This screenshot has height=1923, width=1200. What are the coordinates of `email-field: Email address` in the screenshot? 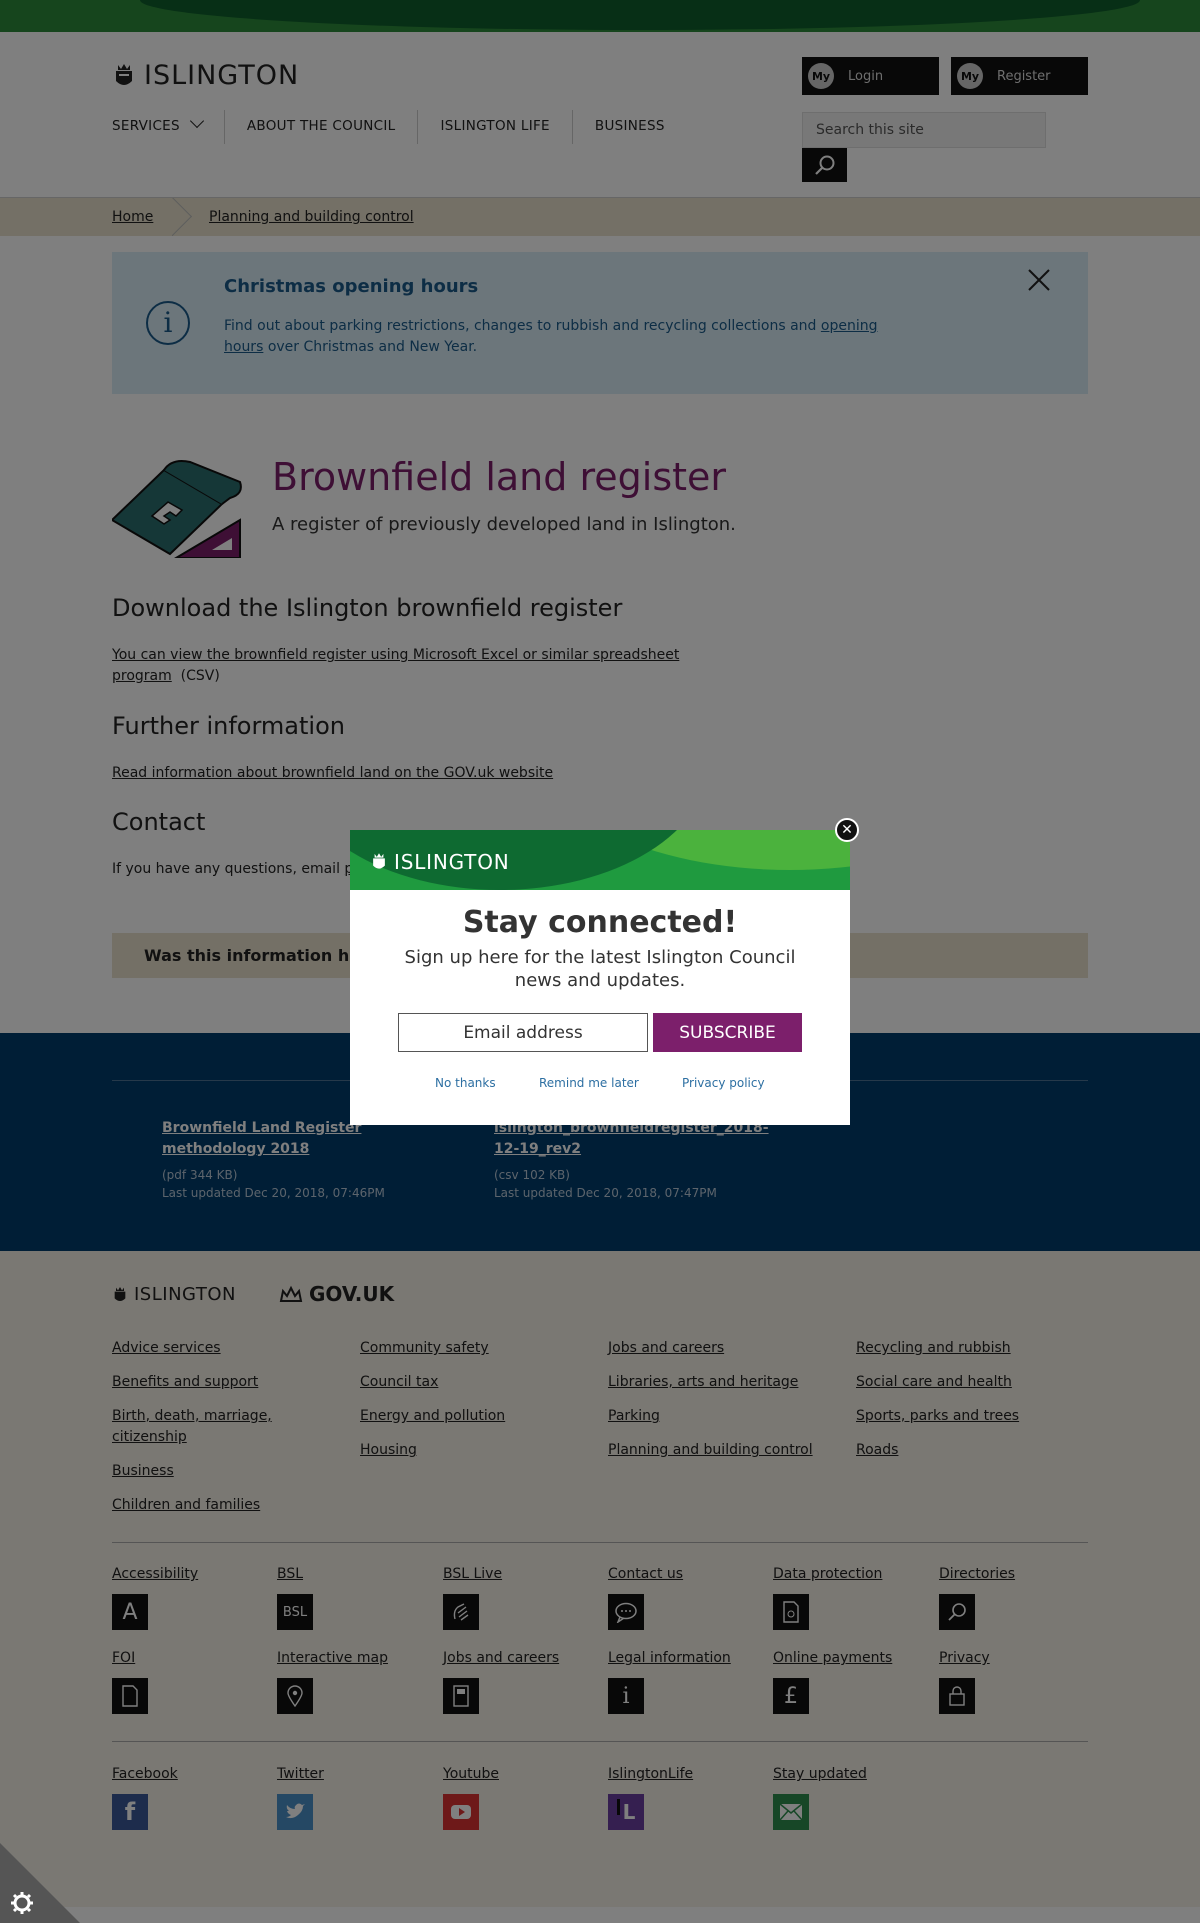 It's located at (523, 1032).